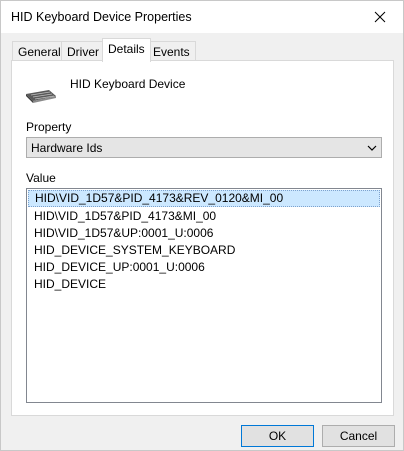 This screenshot has width=404, height=451. I want to click on tab-details: Details, so click(126, 50).